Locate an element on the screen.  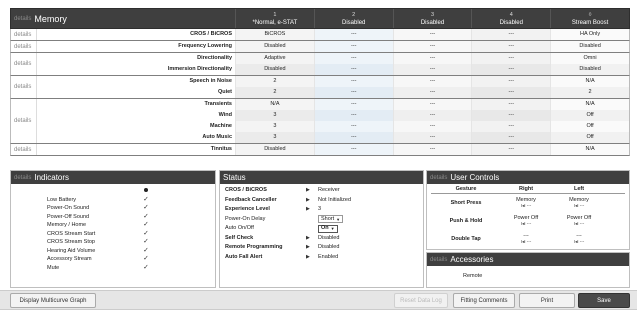
memory-column-2: 2 Disabled is located at coordinates (353, 18).